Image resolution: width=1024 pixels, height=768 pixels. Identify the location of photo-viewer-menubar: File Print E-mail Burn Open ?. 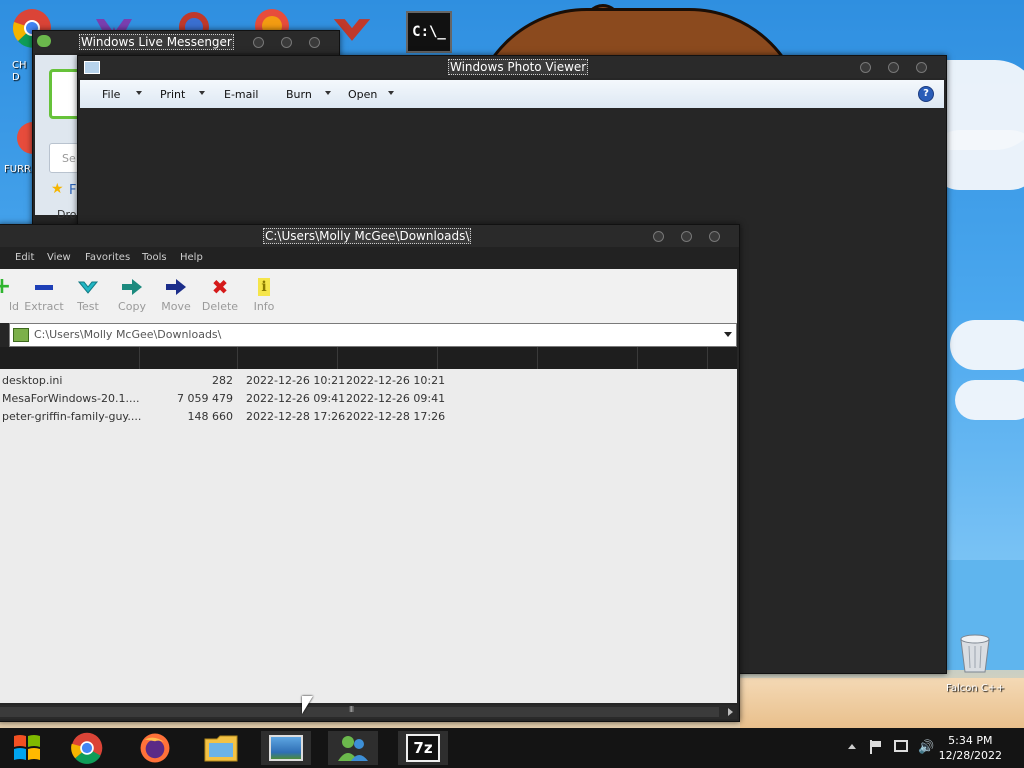
(512, 94).